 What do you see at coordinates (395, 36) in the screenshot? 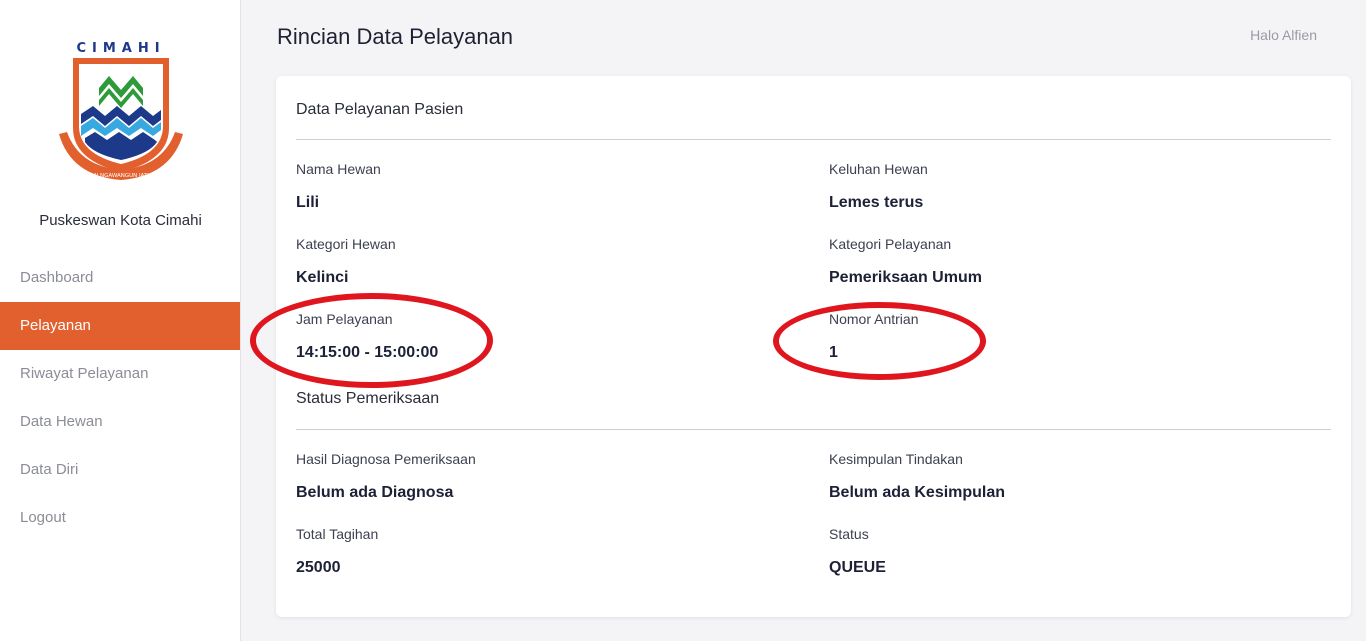
I see `page-title: Rincian Data Pelayanan` at bounding box center [395, 36].